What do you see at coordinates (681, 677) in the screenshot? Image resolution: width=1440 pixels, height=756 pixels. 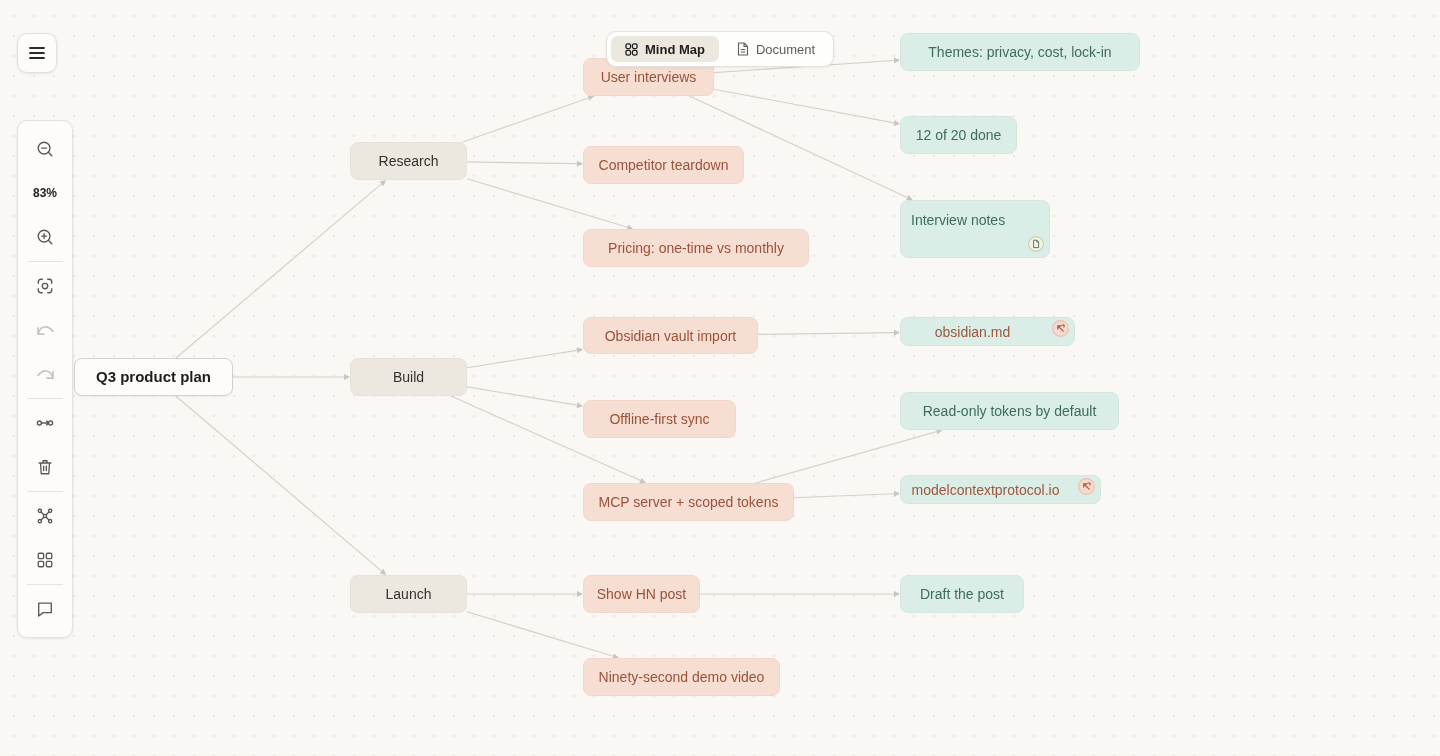 I see `topic-node: Ninety-second demo video` at bounding box center [681, 677].